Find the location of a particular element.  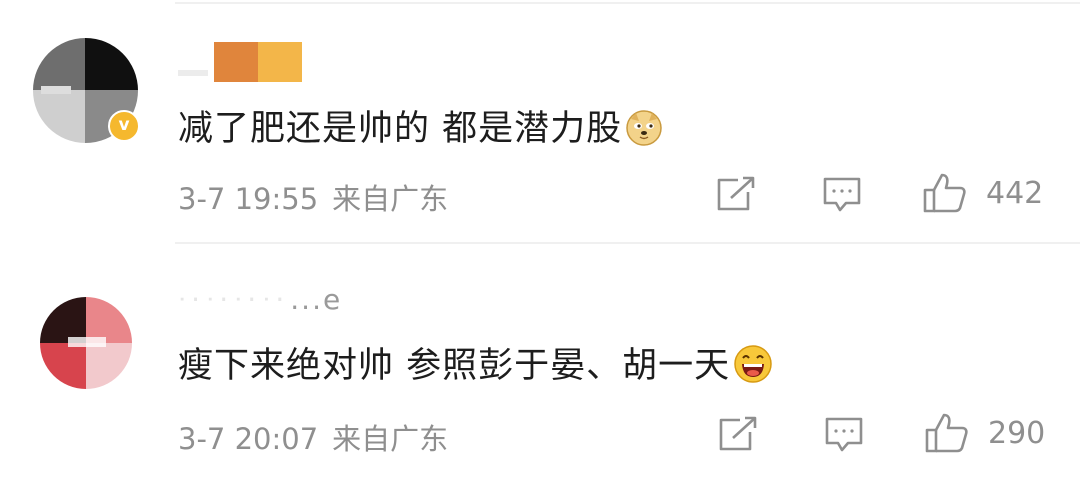

username-text: ...e is located at coordinates (316, 299).